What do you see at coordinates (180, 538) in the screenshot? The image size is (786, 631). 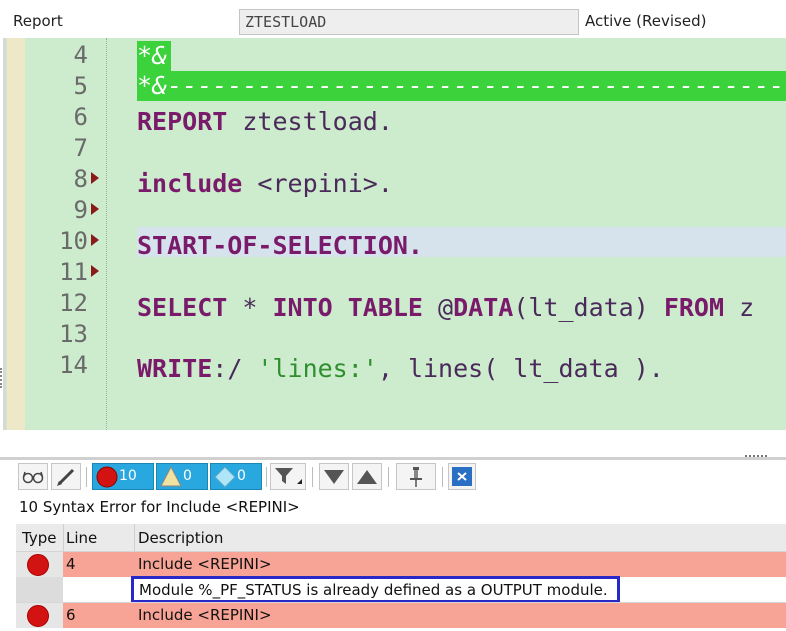 I see `column-header-description: Description` at bounding box center [180, 538].